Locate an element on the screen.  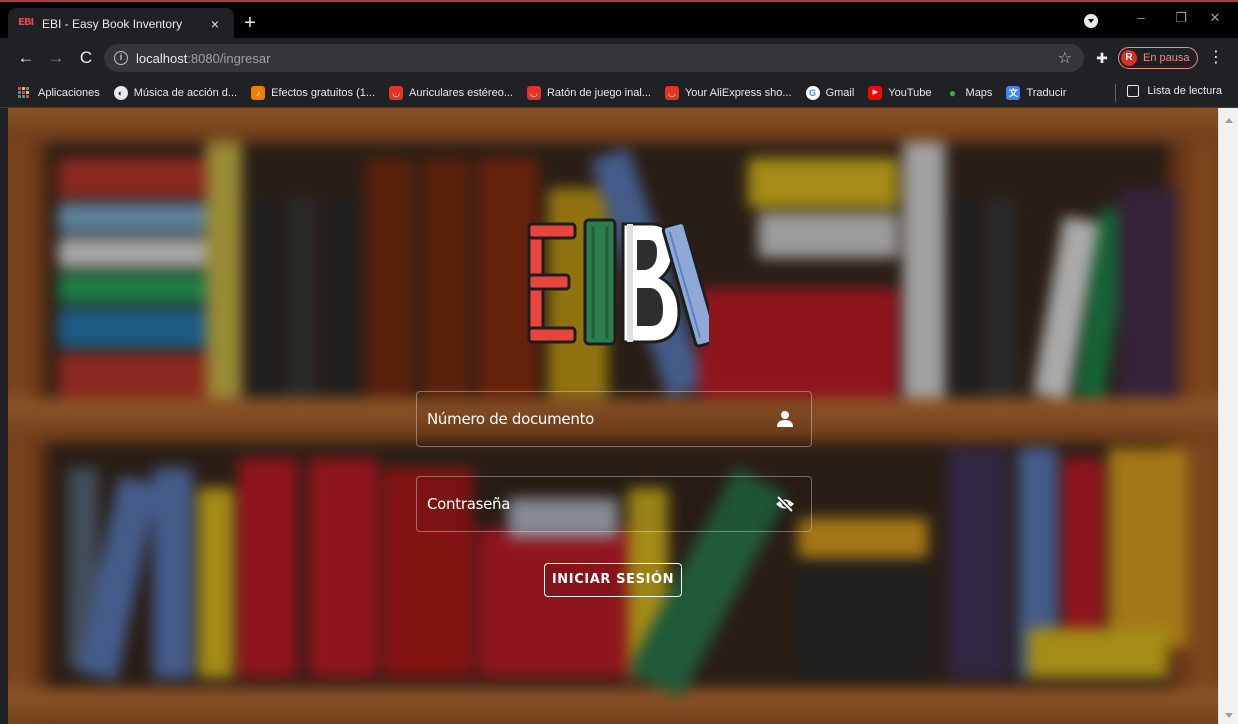
bookmark-traducir: 文 Traducir is located at coordinates (1036, 92).